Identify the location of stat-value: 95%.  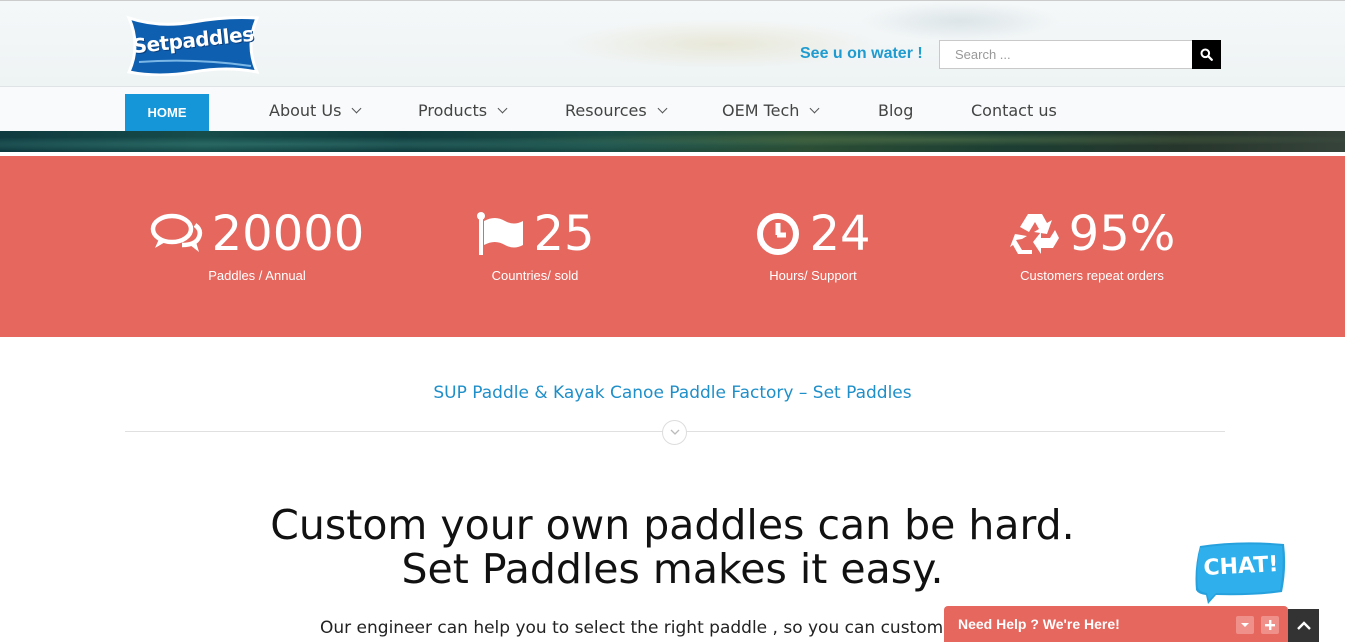
(1122, 234).